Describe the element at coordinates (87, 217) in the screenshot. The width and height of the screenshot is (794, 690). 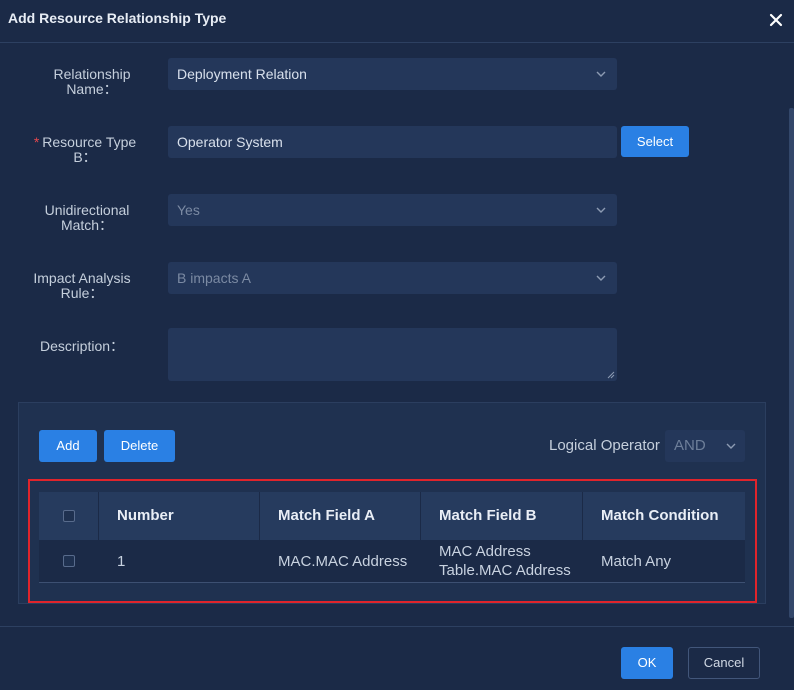
I see `unidirectional-match-label: Unidirectional Match：` at that location.